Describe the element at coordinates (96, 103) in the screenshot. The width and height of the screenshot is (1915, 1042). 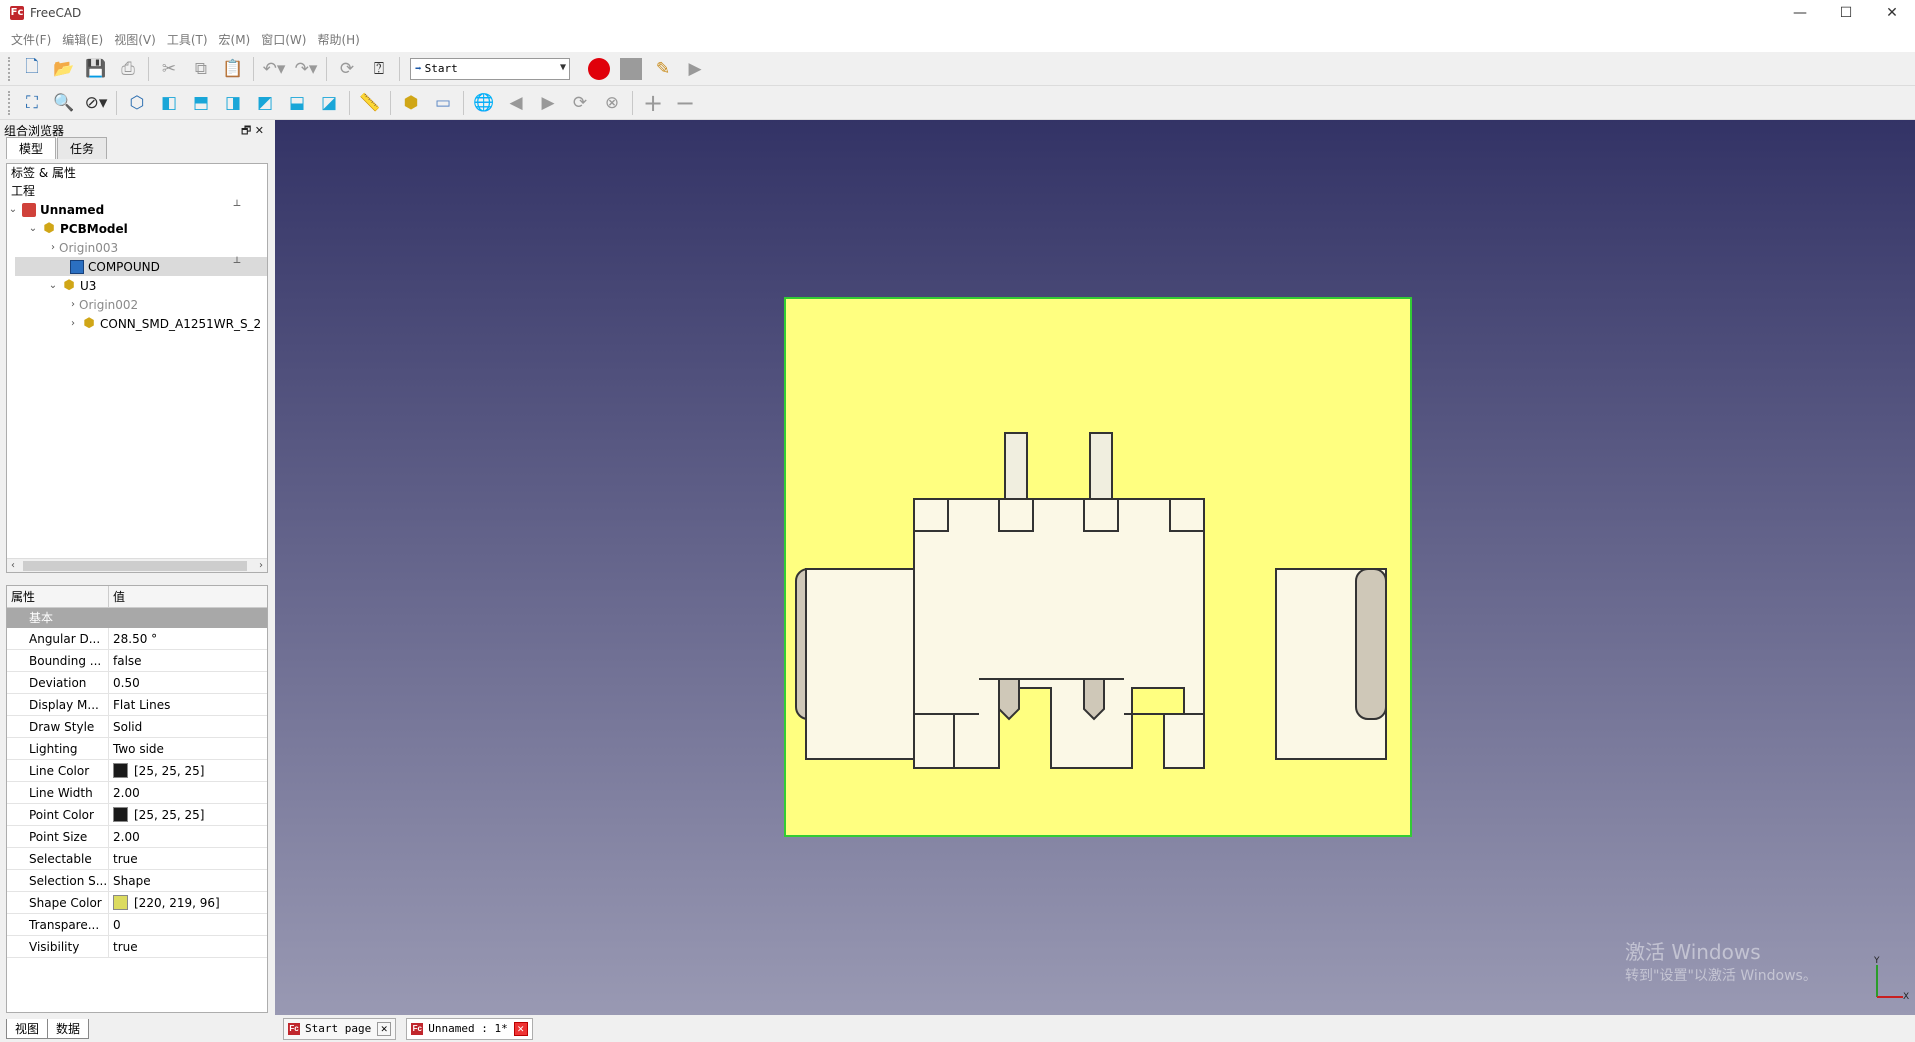
I see `draw-style-icon: ⊘▾` at that location.